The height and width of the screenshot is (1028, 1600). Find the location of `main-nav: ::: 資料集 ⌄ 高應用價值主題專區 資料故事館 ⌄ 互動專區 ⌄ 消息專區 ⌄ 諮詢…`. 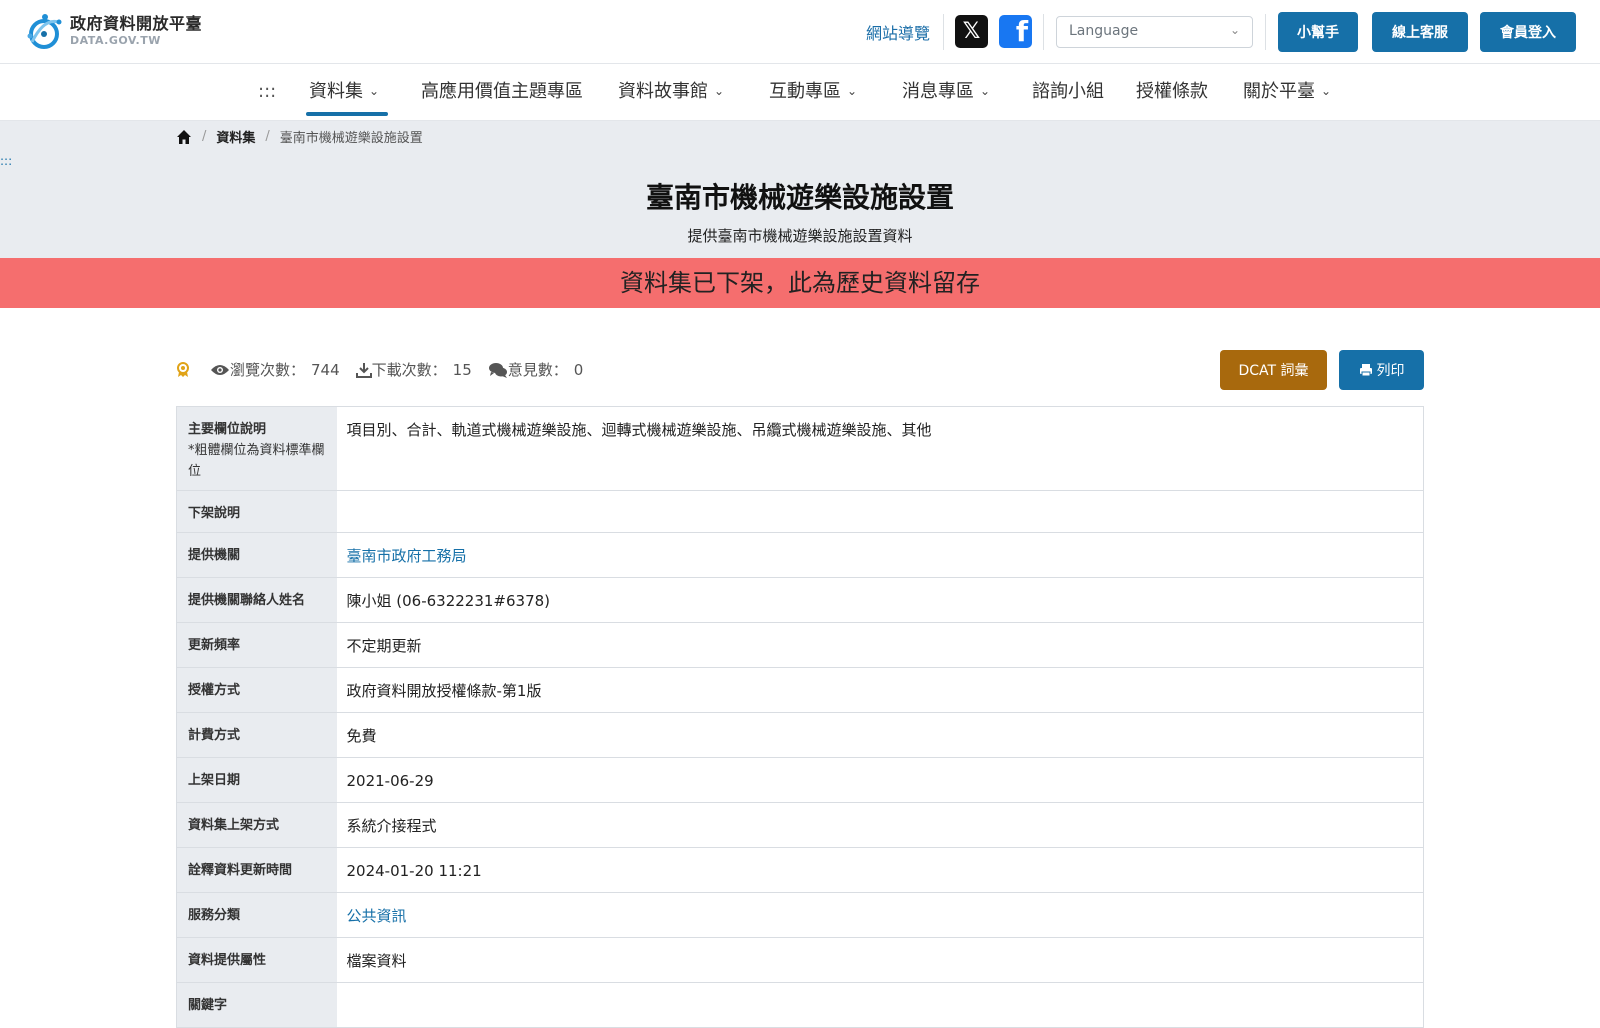

main-nav: ::: 資料集 ⌄ 高應用價值主題專區 資料故事館 ⌄ 互動專區 ⌄ 消息專區 ⌄ 諮詢… is located at coordinates (800, 92).